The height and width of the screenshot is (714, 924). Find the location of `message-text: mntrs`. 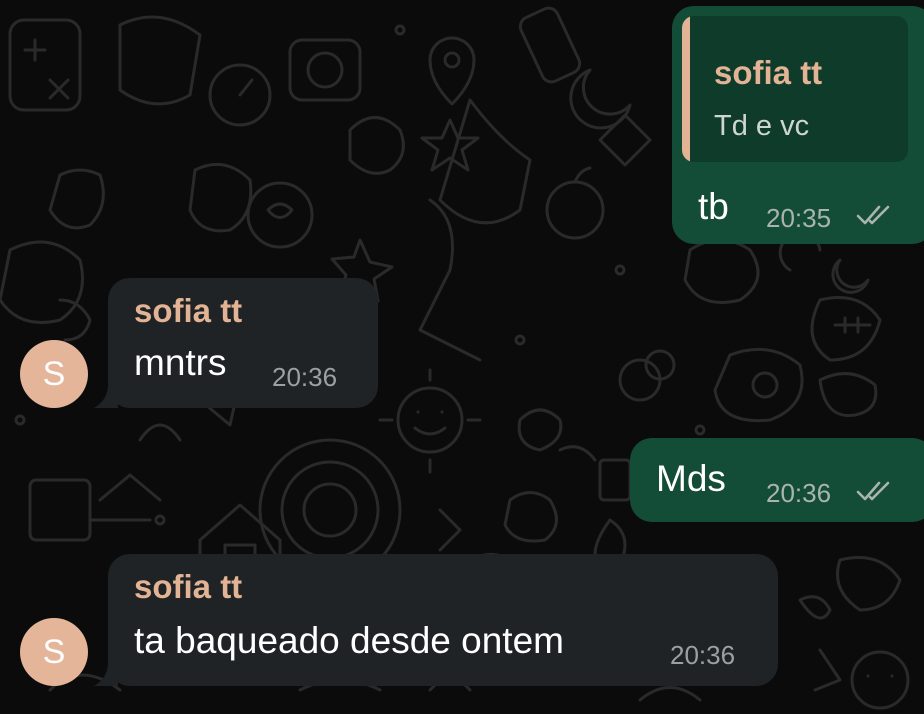

message-text: mntrs is located at coordinates (180, 362).